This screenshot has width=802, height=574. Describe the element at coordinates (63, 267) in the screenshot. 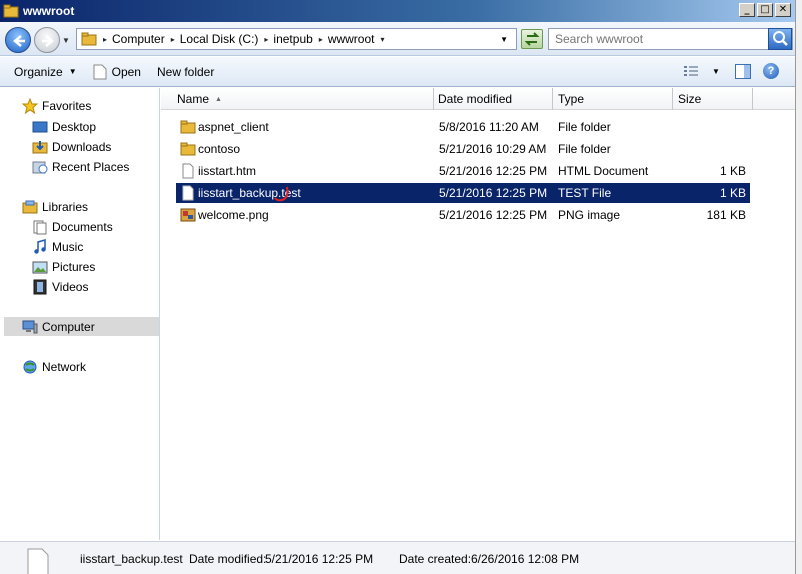

I see `nav-pictures: Pictures` at that location.